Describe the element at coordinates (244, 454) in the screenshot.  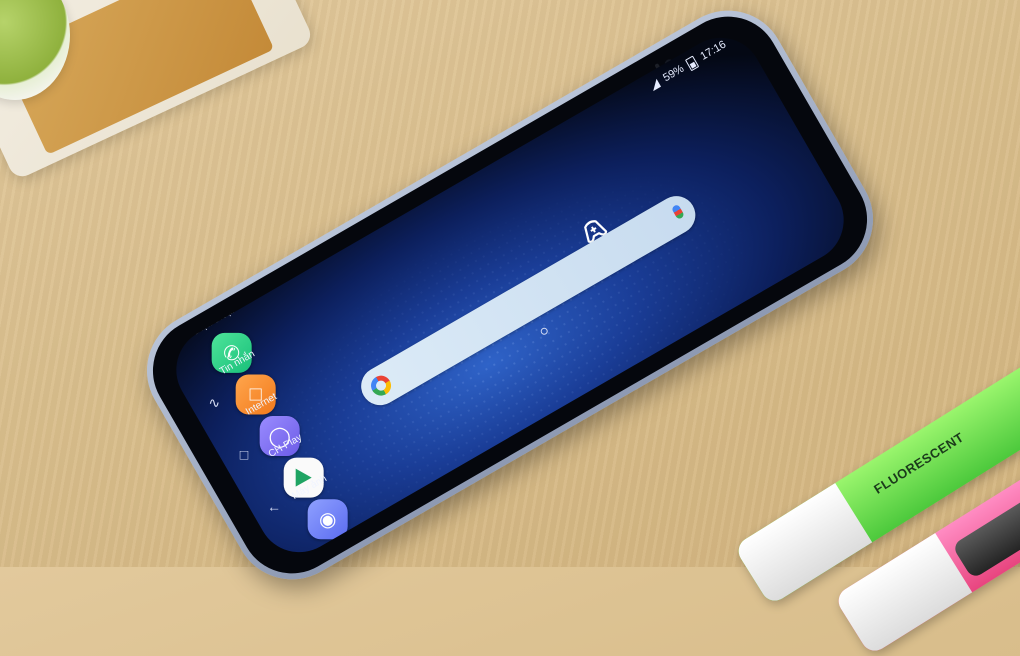
I see `home-icon: □` at that location.